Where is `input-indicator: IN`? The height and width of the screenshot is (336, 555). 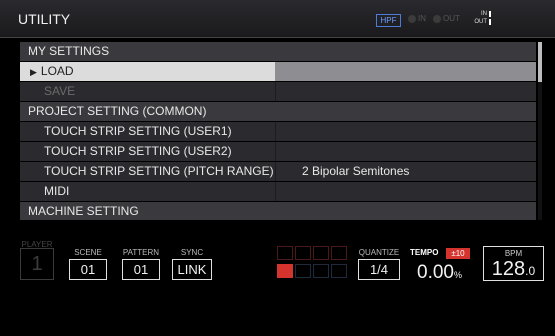
input-indicator: IN is located at coordinates (417, 18).